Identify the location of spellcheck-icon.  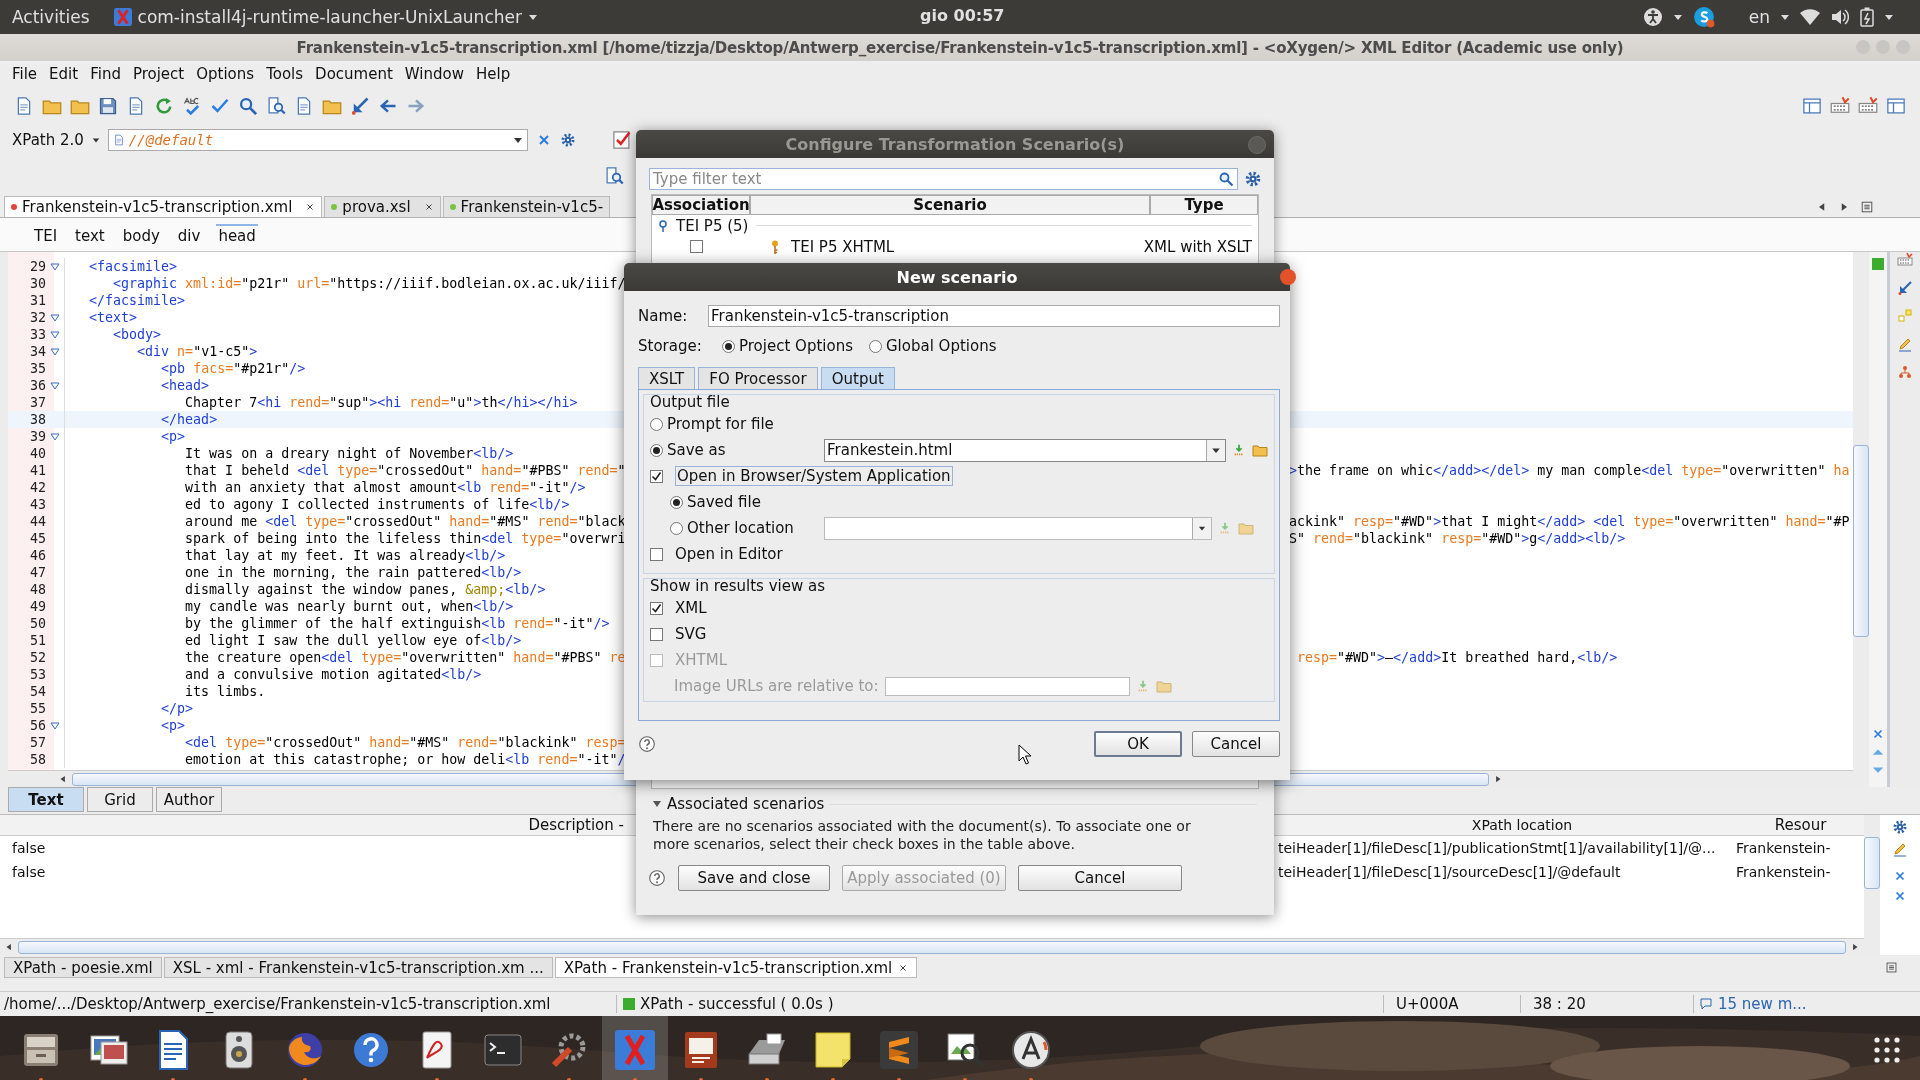
(192, 105).